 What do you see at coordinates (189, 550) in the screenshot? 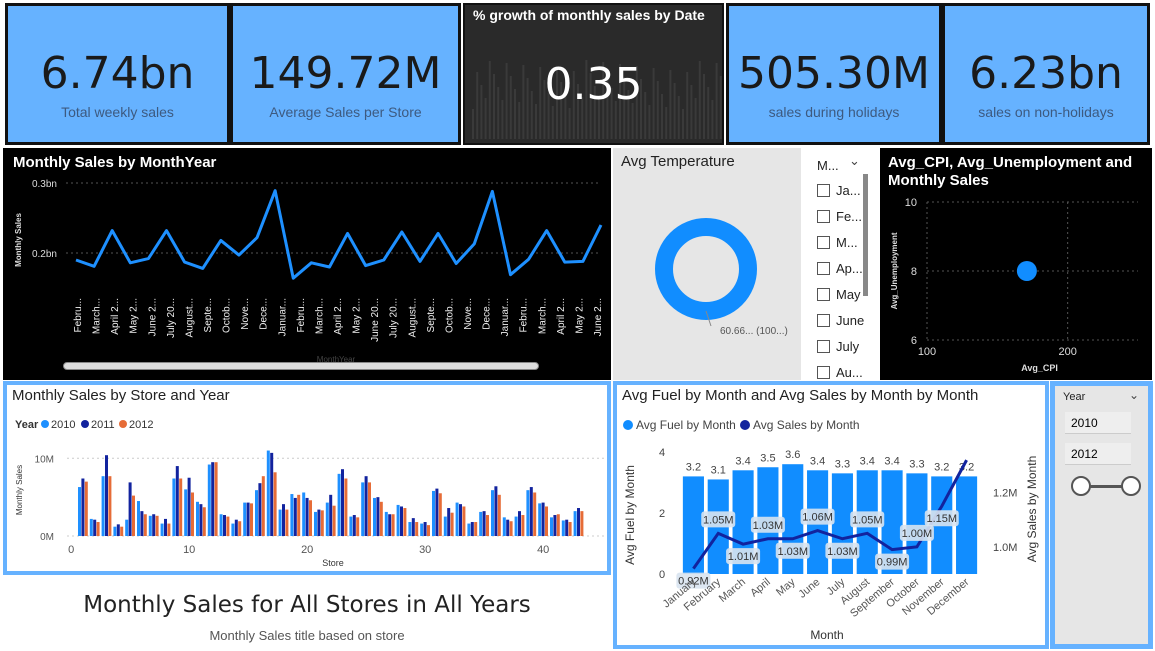
I see `x-tick-label: 10` at bounding box center [189, 550].